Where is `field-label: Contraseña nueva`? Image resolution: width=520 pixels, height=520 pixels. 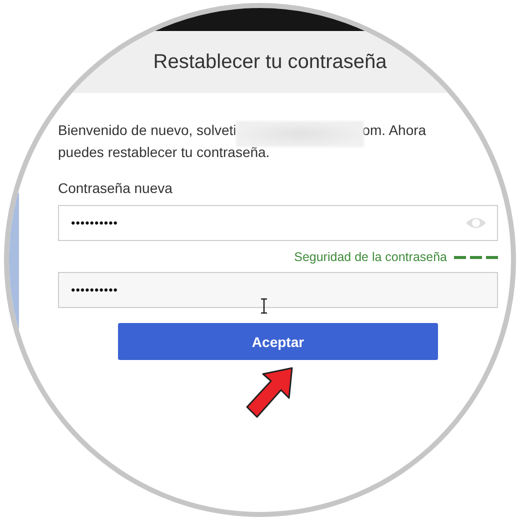 field-label: Contraseña nueva is located at coordinates (116, 188).